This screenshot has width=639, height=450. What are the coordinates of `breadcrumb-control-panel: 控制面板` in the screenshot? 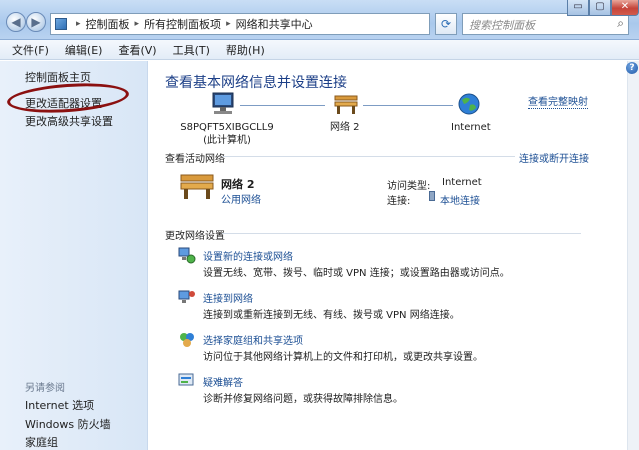 It's located at (108, 24).